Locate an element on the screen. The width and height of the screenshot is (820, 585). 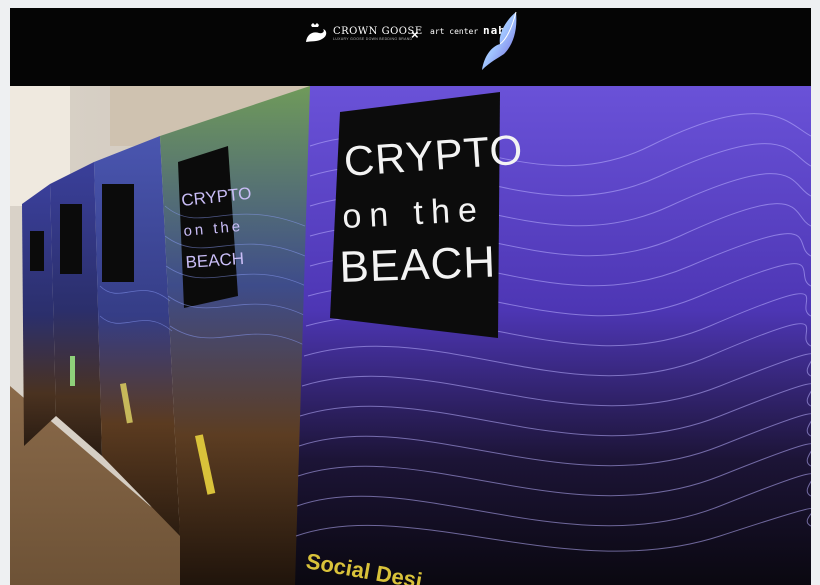
crown-goose-wordmark: CROWN GOOSE is located at coordinates (378, 31).